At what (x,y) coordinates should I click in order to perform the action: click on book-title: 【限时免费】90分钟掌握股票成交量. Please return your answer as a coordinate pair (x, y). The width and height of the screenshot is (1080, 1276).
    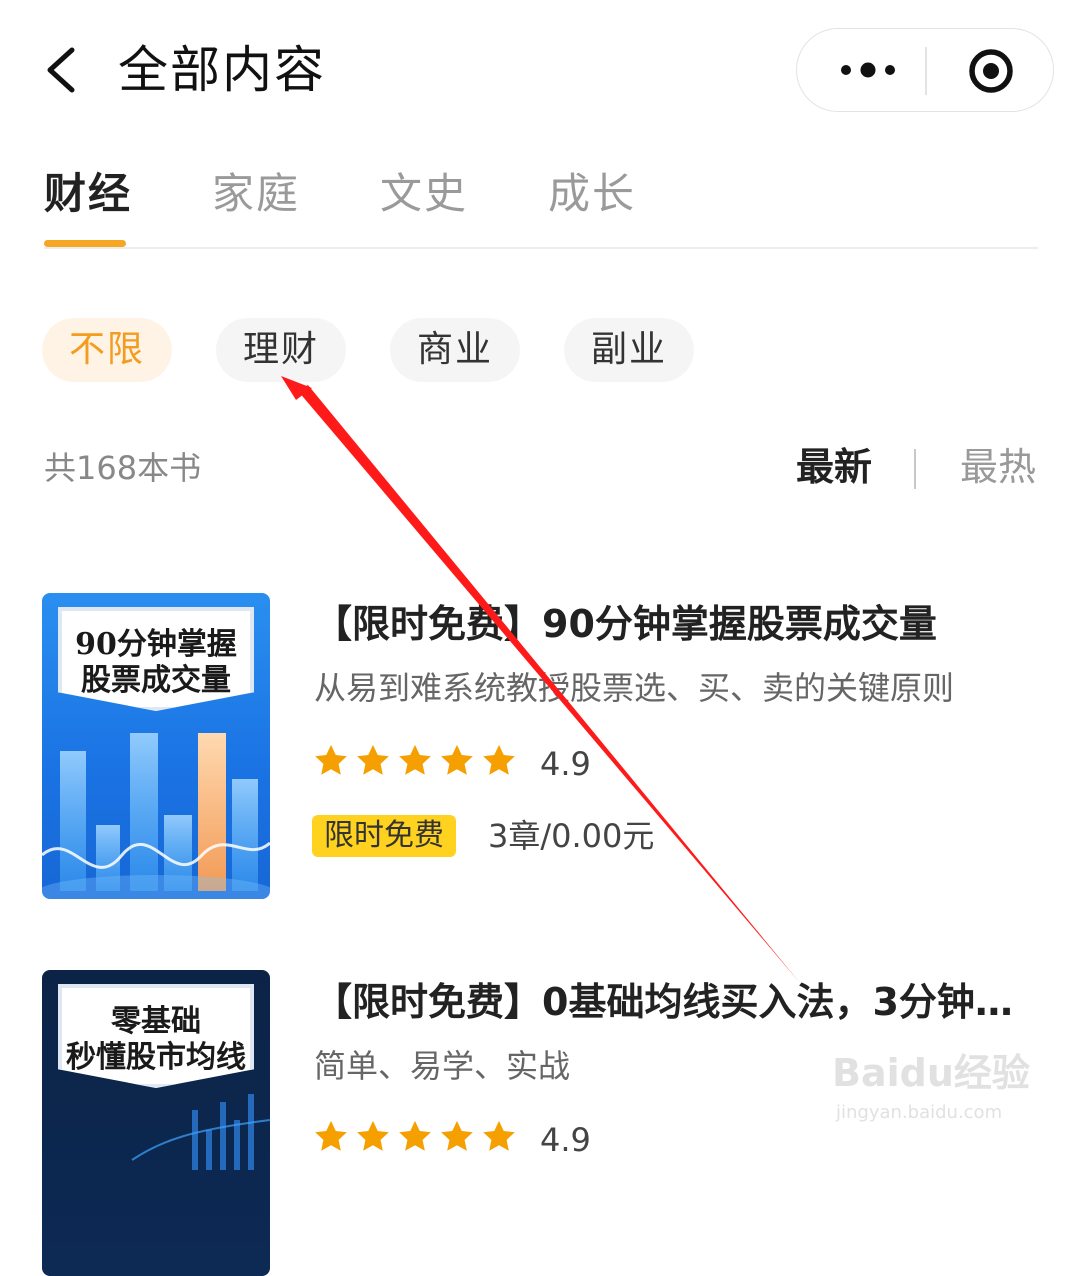
    Looking at the image, I should click on (625, 624).